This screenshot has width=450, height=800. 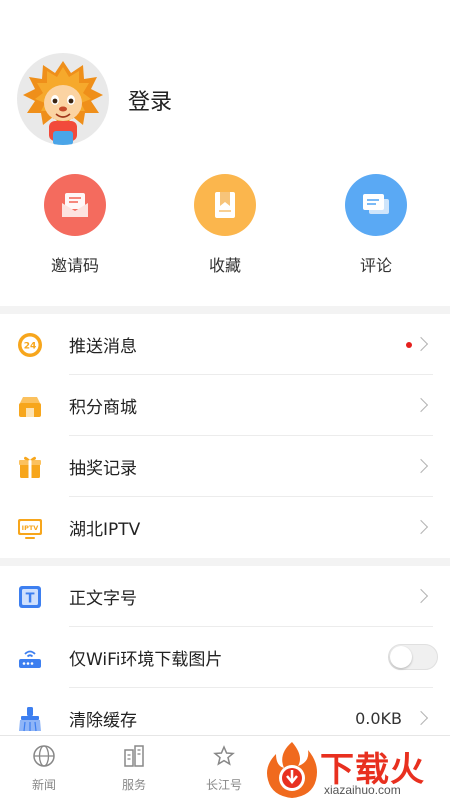 What do you see at coordinates (44, 756) in the screenshot?
I see `globe-icon` at bounding box center [44, 756].